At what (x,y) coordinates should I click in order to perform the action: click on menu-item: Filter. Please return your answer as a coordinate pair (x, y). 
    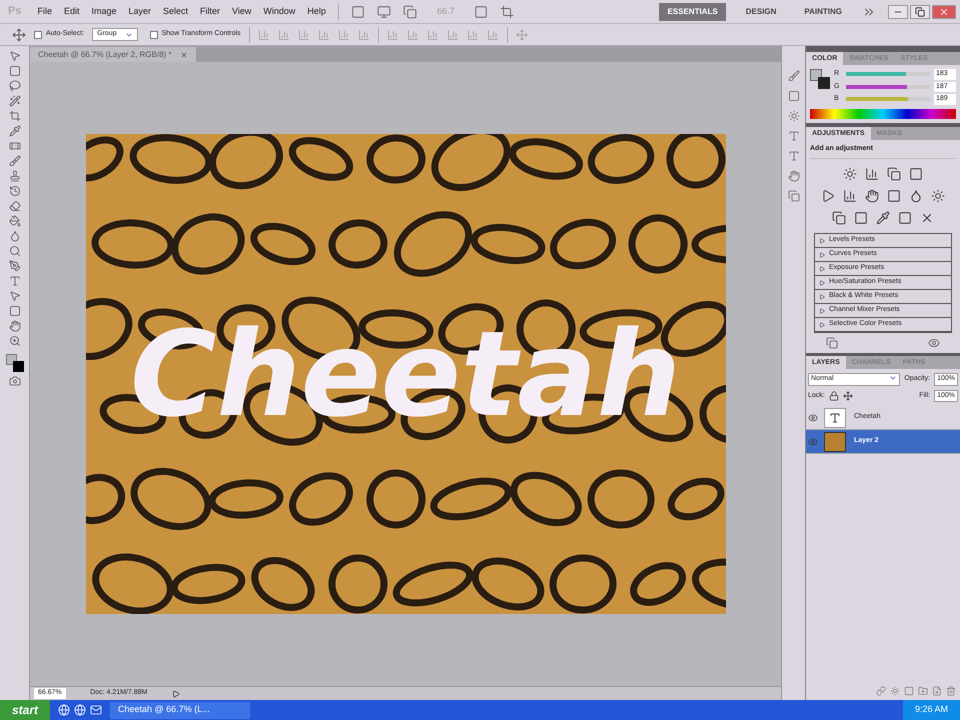
    Looking at the image, I should click on (210, 11).